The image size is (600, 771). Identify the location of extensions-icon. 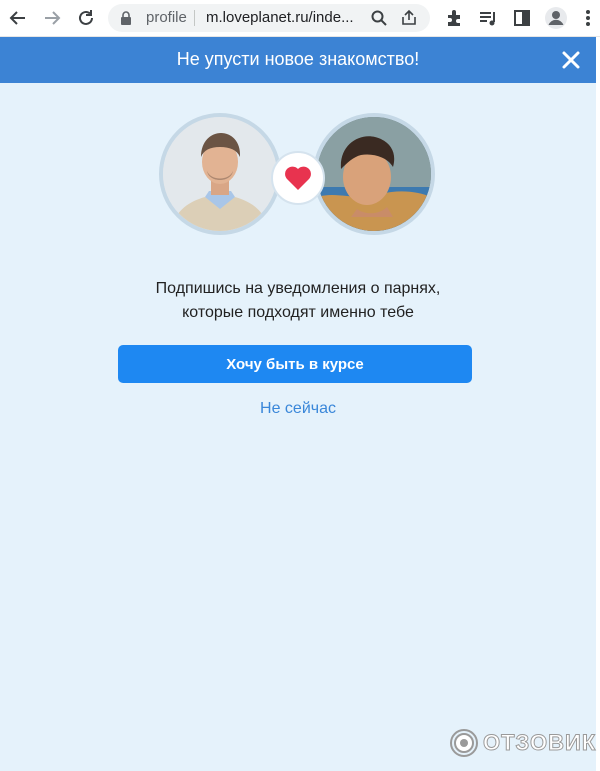
(454, 18).